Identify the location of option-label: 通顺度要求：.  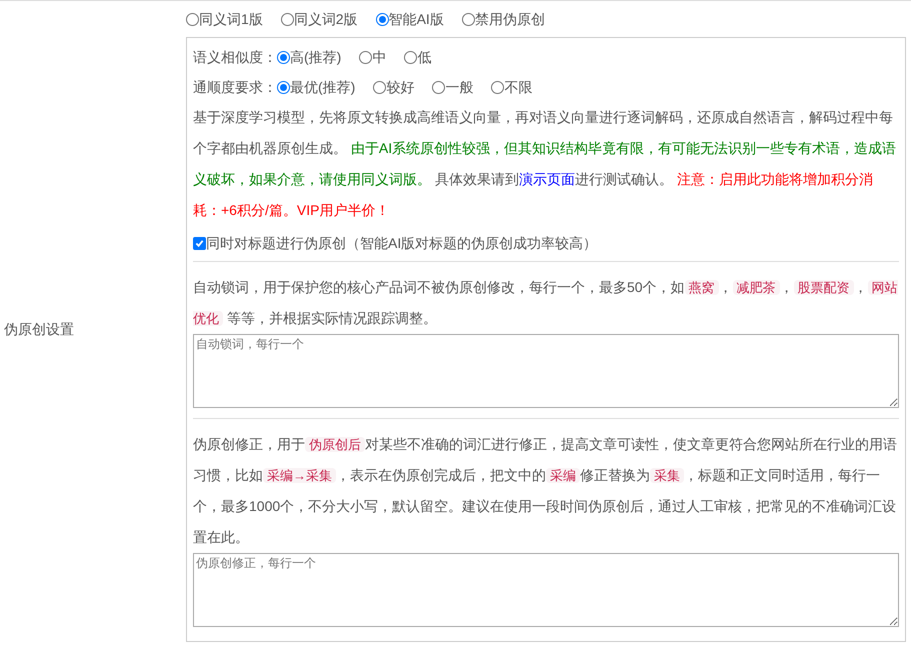
(235, 87).